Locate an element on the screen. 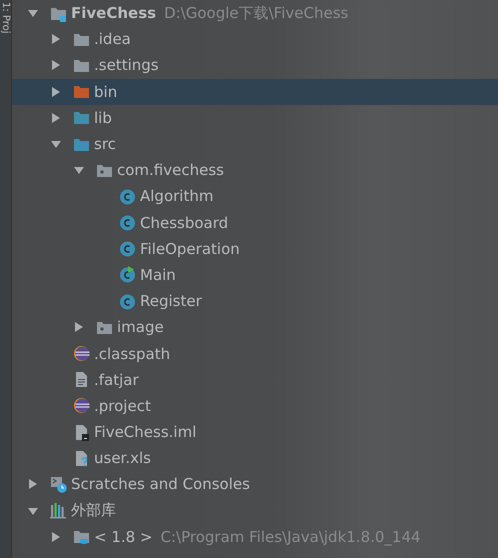 The height and width of the screenshot is (558, 498). path-text: D:\Google下载\FiveChess is located at coordinates (256, 13).